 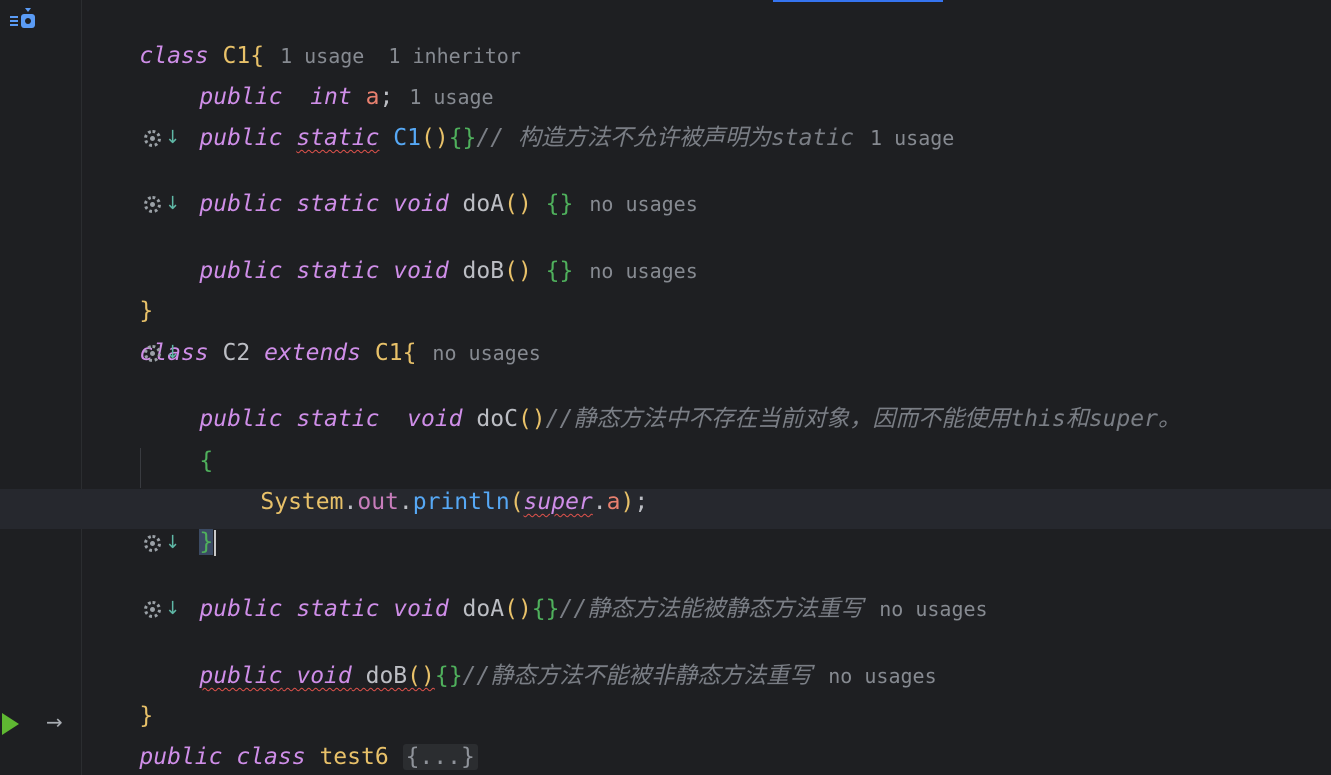 What do you see at coordinates (140, 468) in the screenshot?
I see `indent-guide` at bounding box center [140, 468].